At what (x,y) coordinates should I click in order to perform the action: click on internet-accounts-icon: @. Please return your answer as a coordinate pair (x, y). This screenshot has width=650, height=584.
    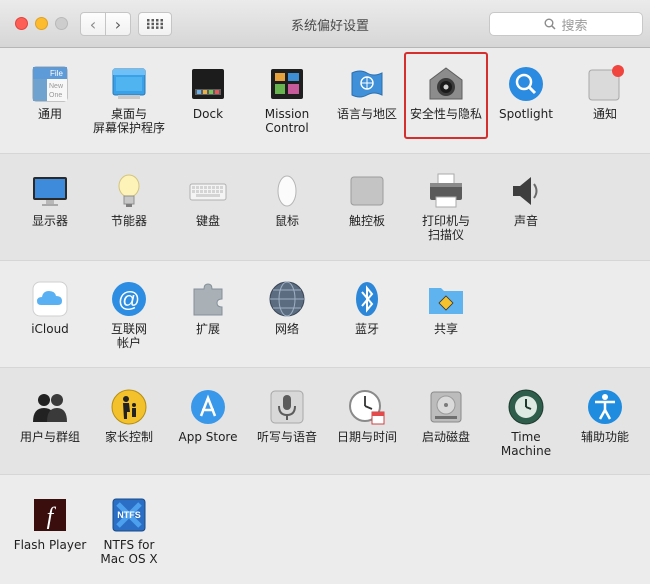
    Looking at the image, I should click on (129, 299).